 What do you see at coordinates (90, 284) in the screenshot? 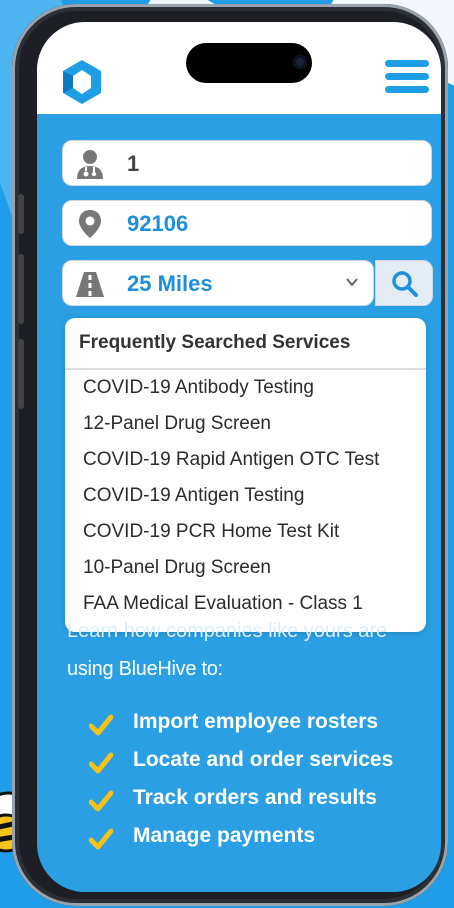
I see `road-icon` at bounding box center [90, 284].